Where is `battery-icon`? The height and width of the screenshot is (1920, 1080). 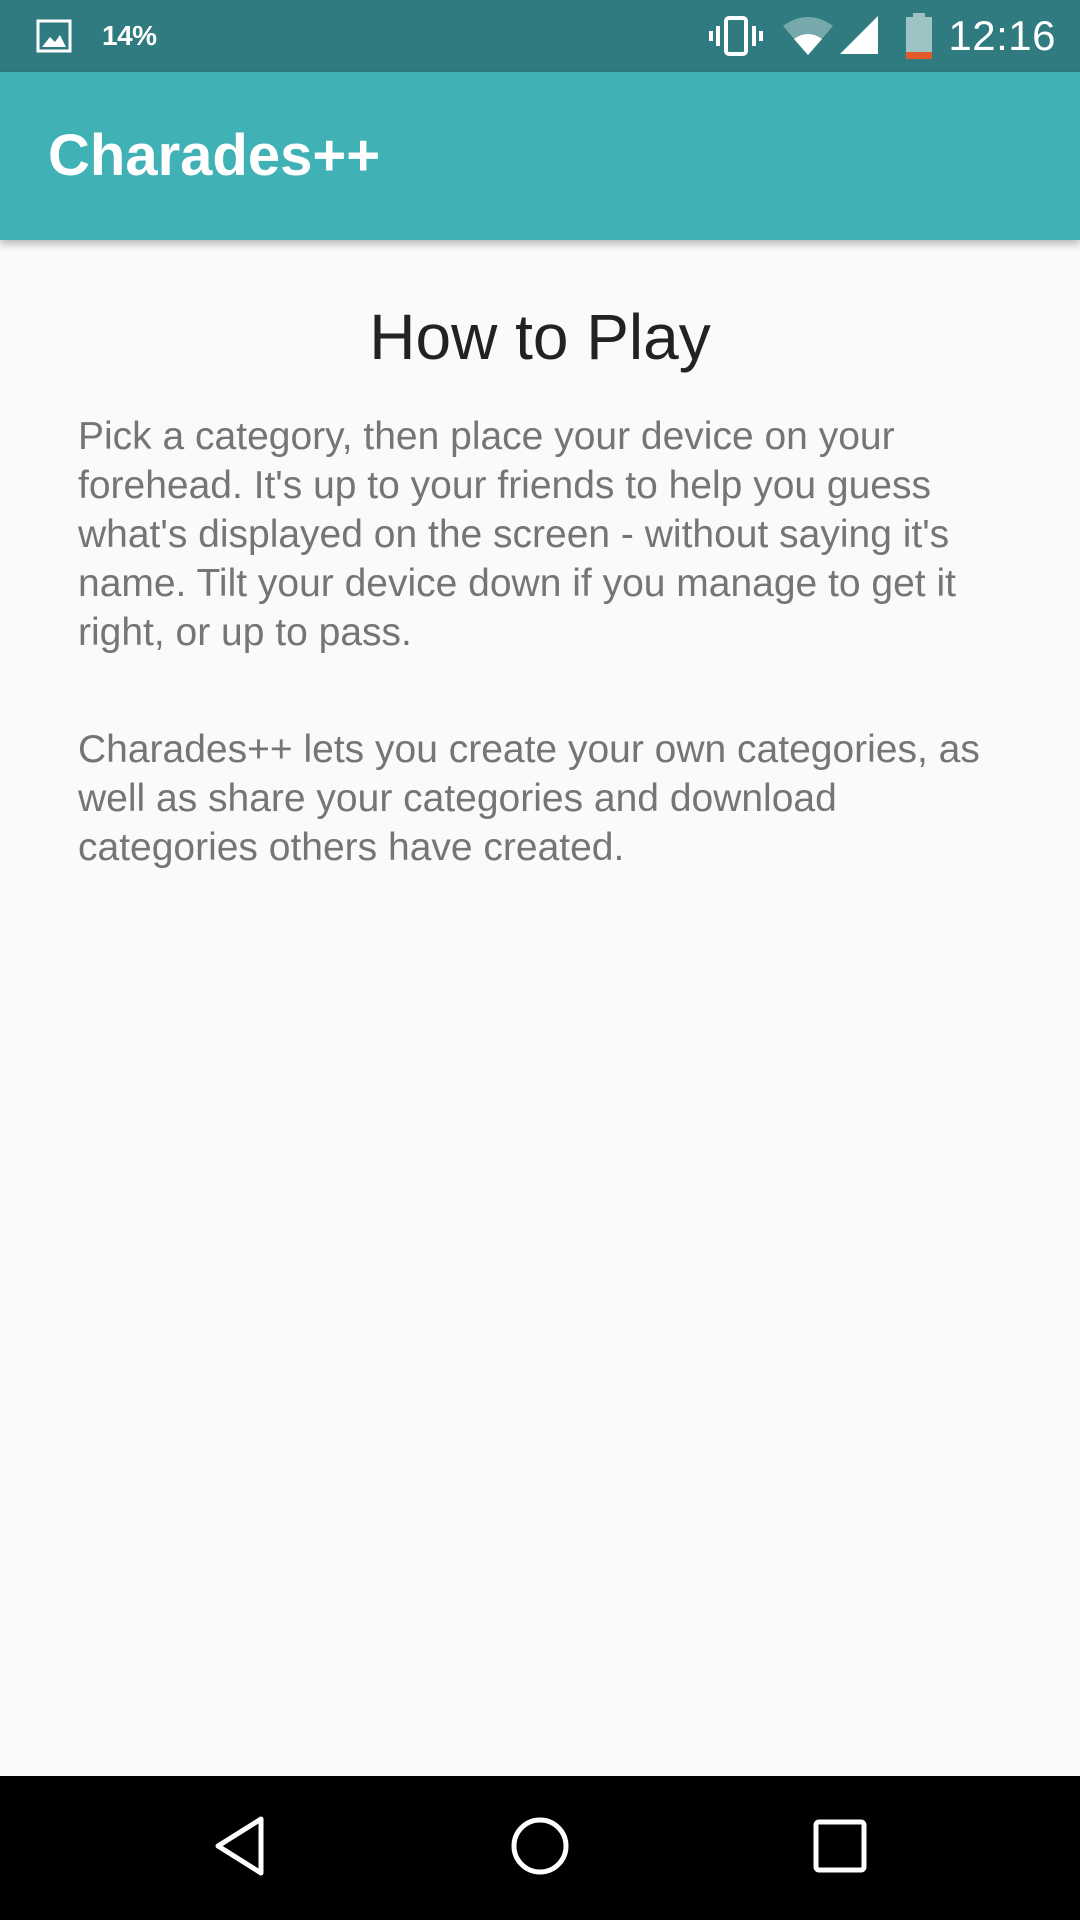
battery-icon is located at coordinates (919, 36).